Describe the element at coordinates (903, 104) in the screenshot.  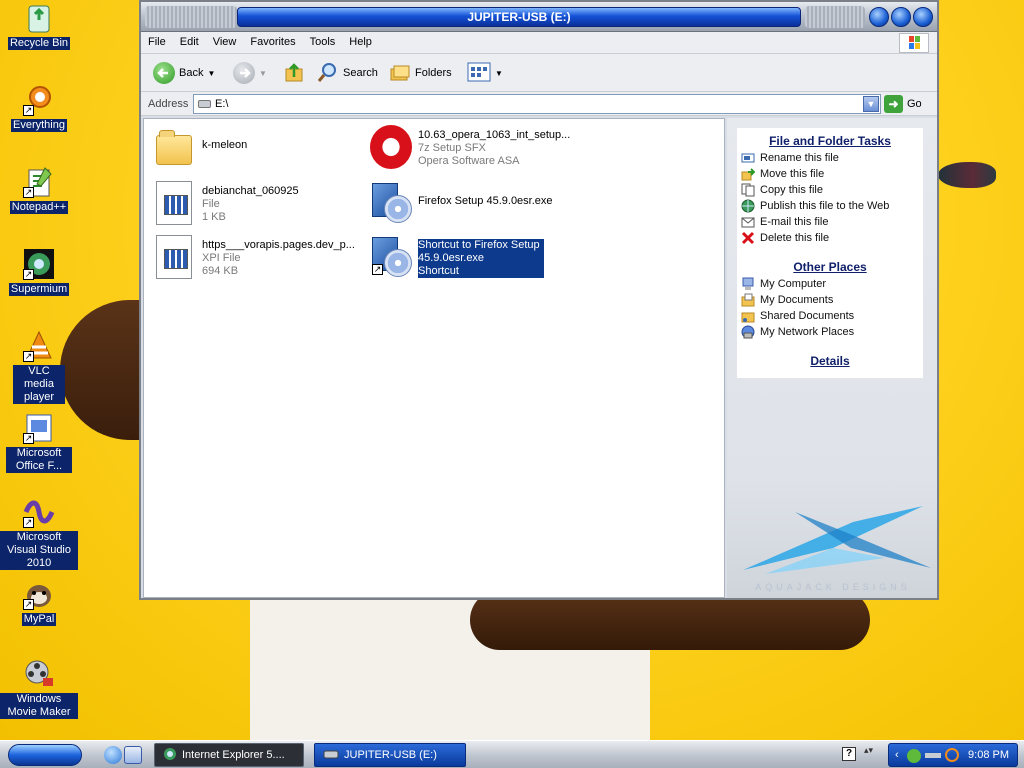
I see `go-button: ➜ Go` at that location.